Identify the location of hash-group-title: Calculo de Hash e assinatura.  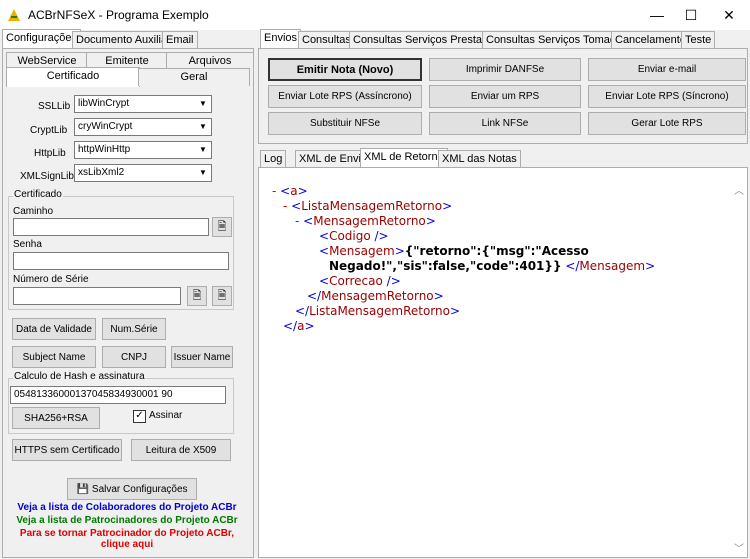
(79, 376).